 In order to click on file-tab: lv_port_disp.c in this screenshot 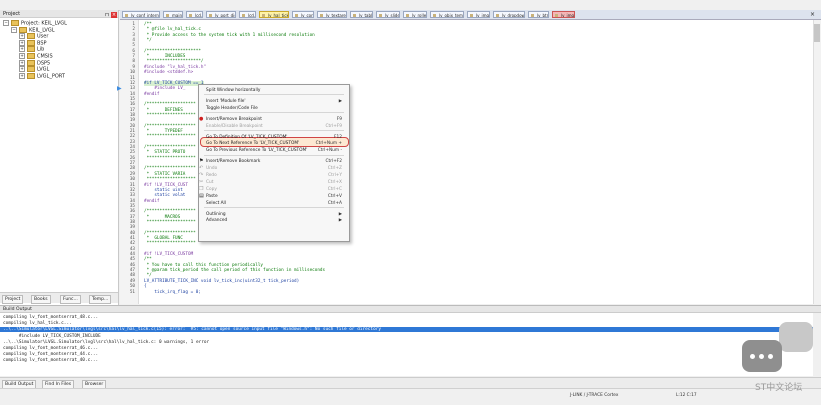, I will do `click(221, 14)`.